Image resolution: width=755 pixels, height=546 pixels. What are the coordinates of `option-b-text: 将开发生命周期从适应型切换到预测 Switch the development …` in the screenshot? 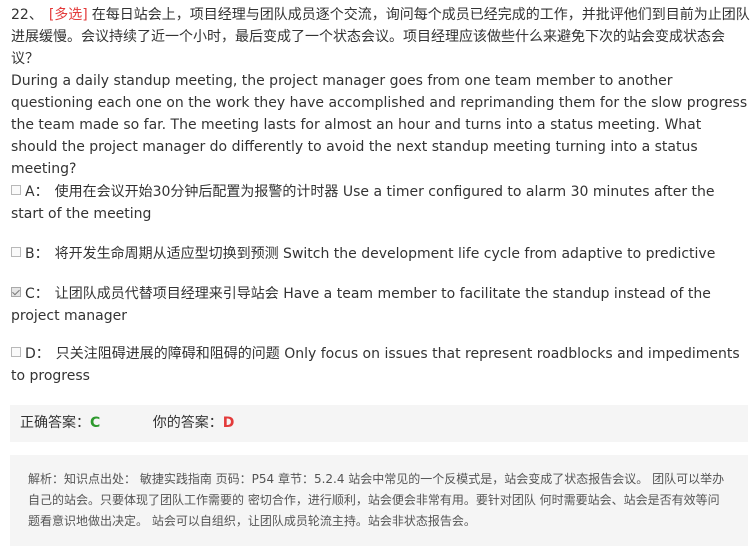 It's located at (385, 254).